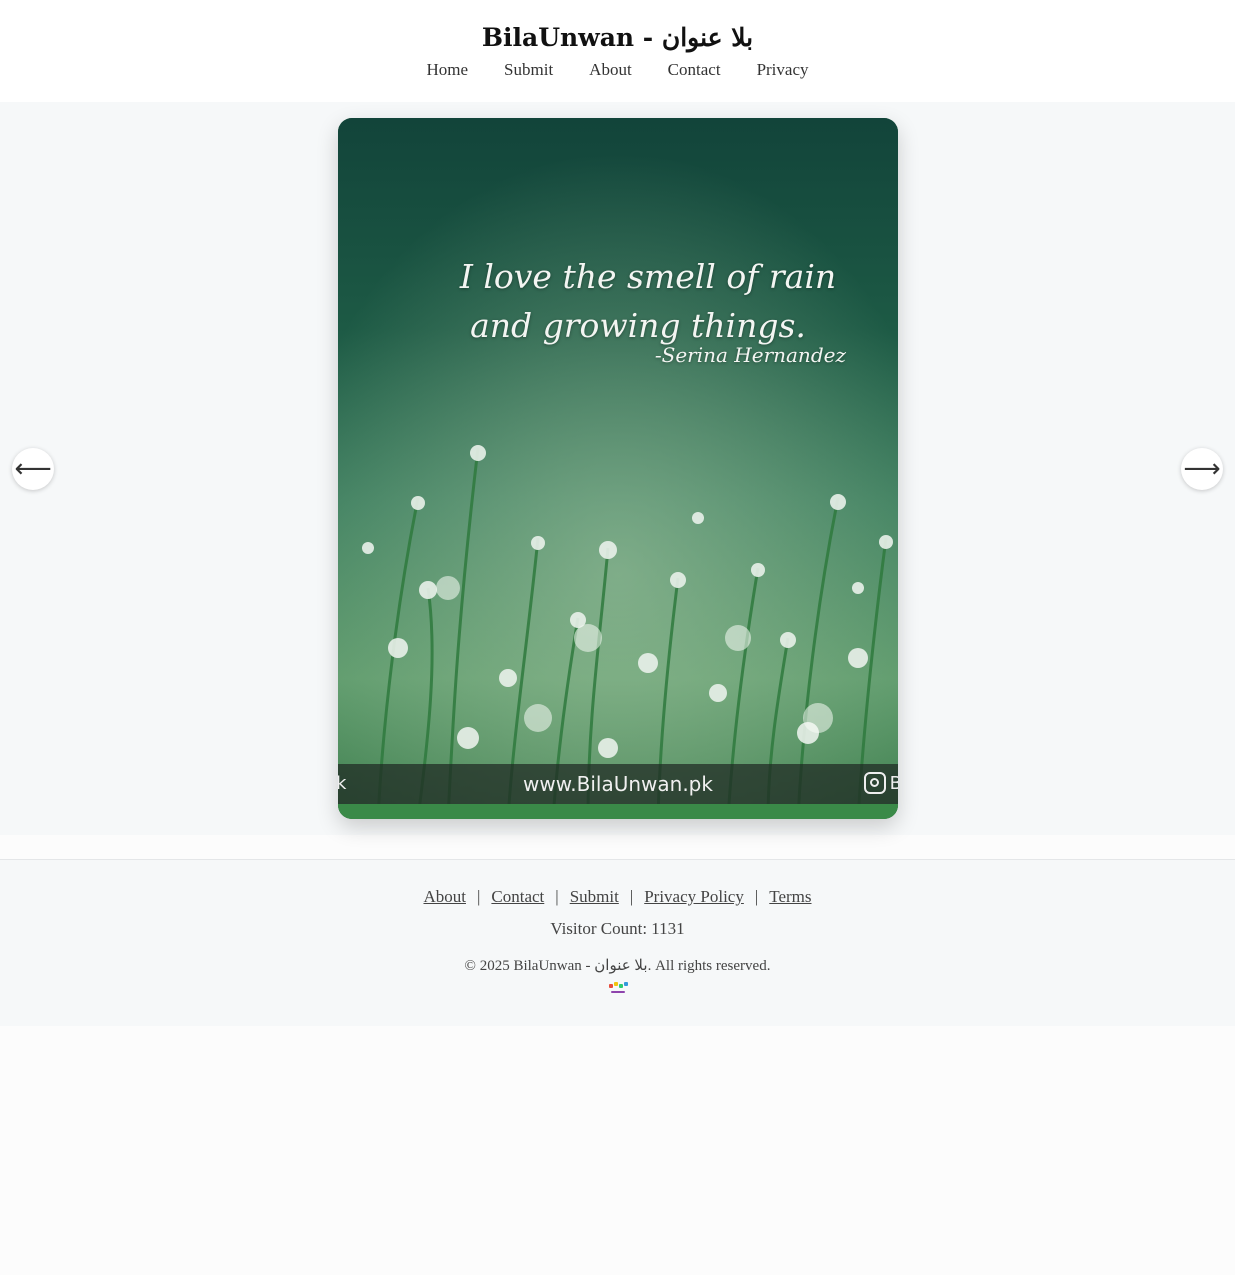 This screenshot has width=1235, height=1275. I want to click on next-arrow-button: ⟶, so click(1202, 469).